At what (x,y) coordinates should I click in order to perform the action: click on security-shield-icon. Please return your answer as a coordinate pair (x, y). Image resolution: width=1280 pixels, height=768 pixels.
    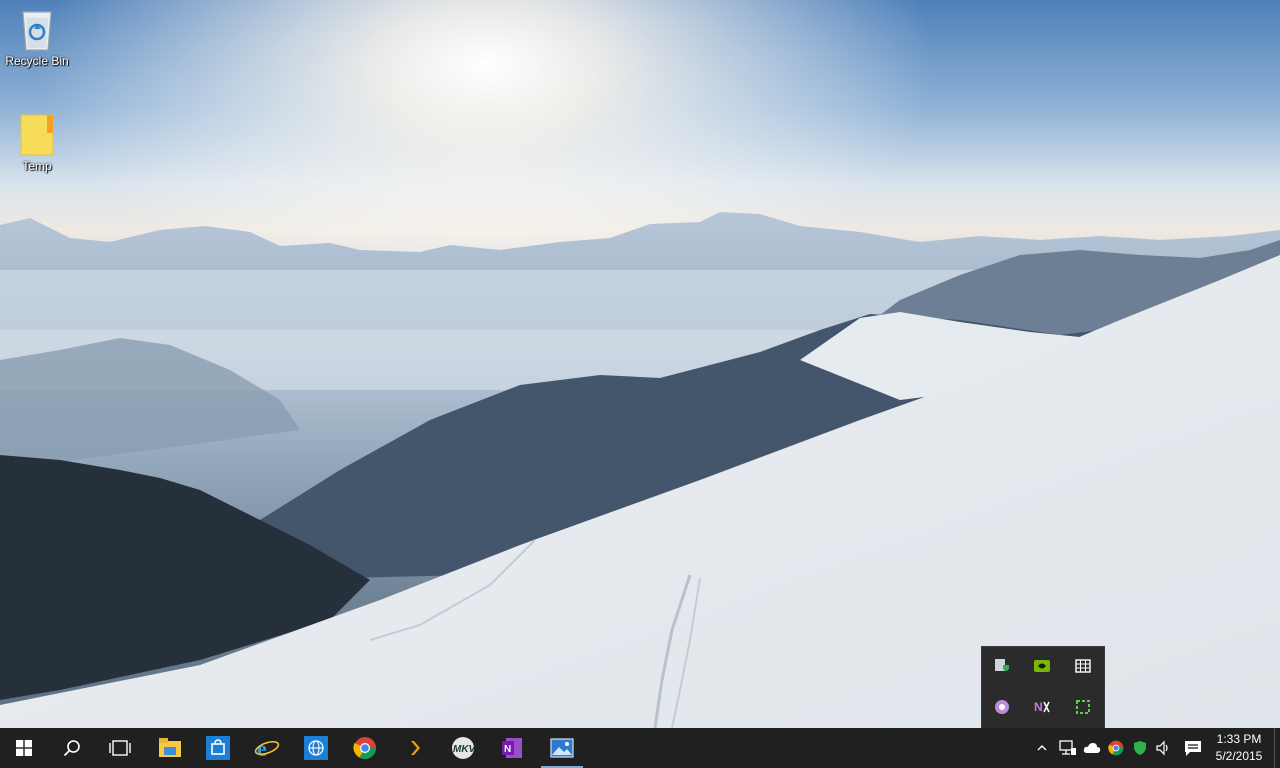
    Looking at the image, I should click on (1002, 666).